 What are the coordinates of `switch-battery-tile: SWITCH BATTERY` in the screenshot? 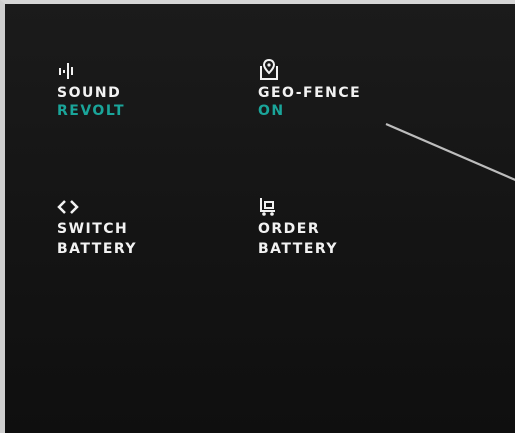 It's located at (137, 241).